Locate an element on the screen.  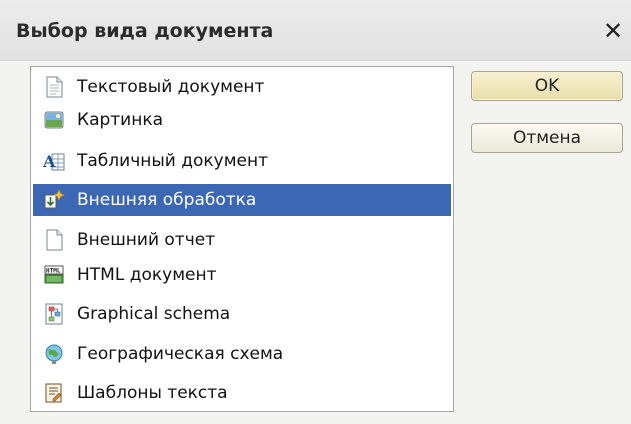
external-processing-icon is located at coordinates (54, 200).